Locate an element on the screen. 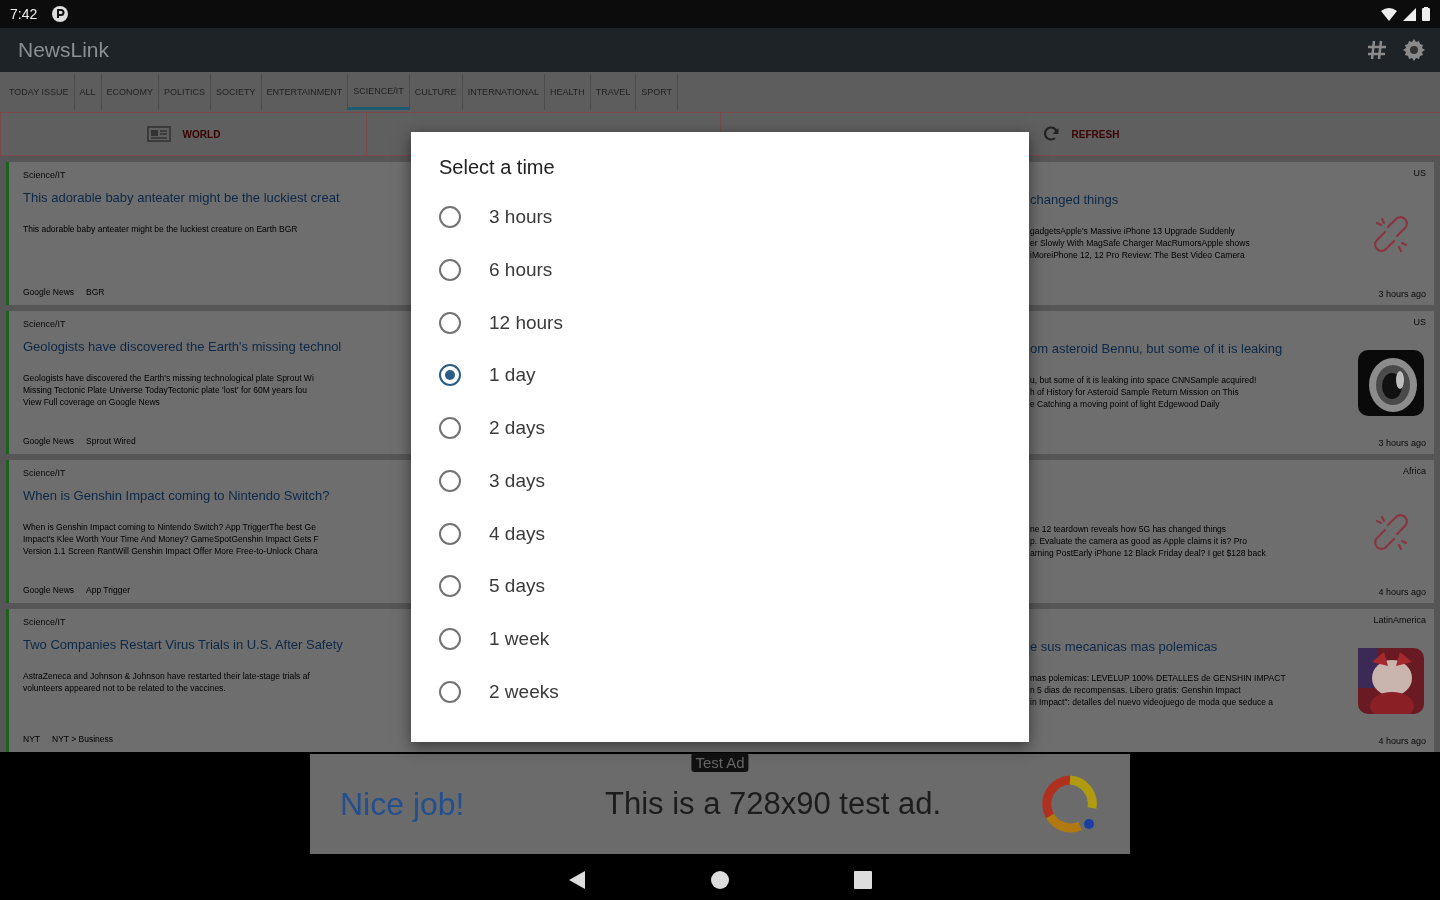 The height and width of the screenshot is (900, 1440). article-snippet: u, but some of it is leaking into space CNNSample acquired! is located at coordinates (1144, 380).